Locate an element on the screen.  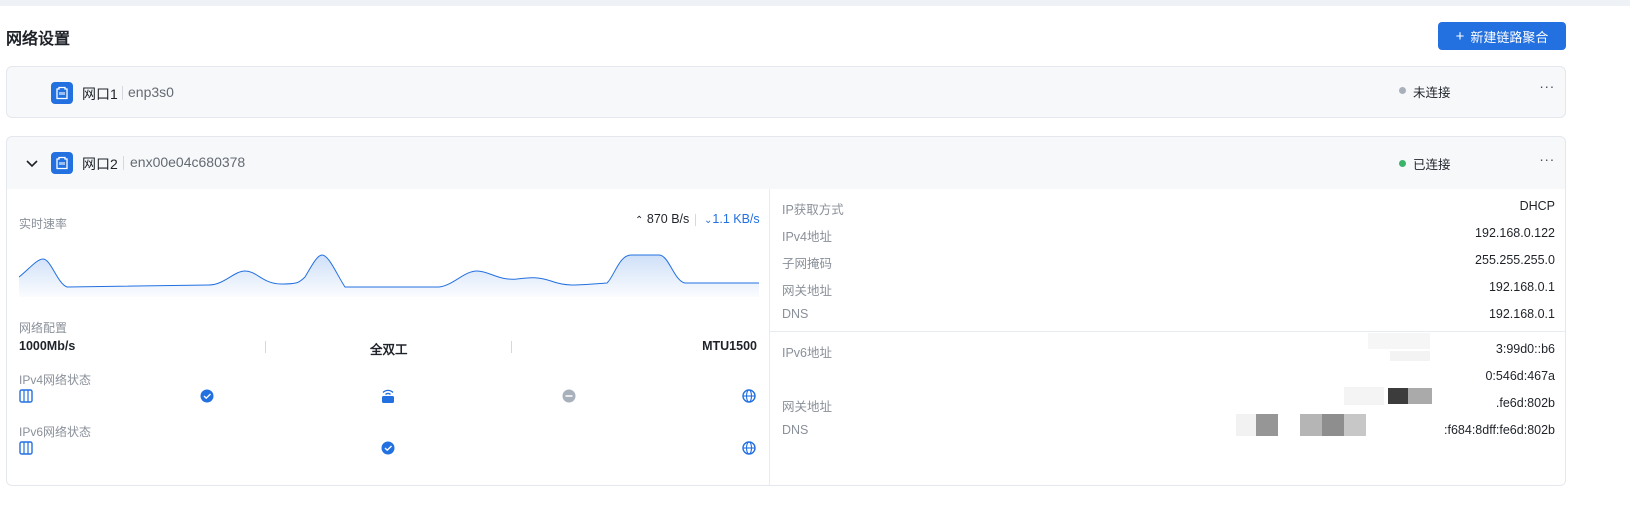
port-card-1: 网口1 enp3s0 未连接 ··· is located at coordinates (786, 92).